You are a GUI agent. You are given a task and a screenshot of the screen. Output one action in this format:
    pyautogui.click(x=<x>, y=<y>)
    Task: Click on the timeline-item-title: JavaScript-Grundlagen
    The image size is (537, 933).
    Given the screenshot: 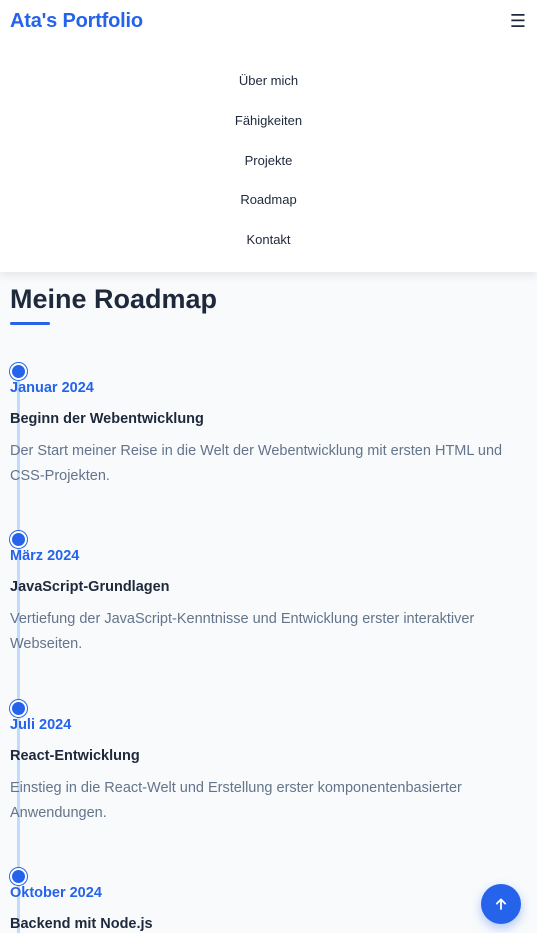 What is the action you would take?
    pyautogui.click(x=90, y=587)
    